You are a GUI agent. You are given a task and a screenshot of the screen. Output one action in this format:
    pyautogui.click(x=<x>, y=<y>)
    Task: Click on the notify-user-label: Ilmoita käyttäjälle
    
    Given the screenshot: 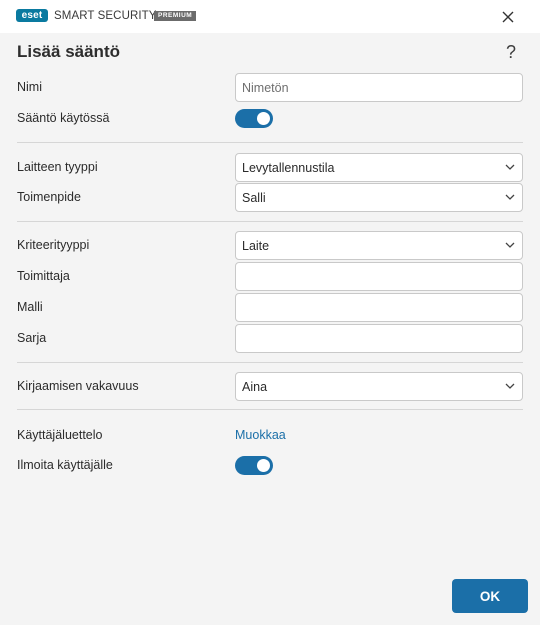 What is the action you would take?
    pyautogui.click(x=65, y=465)
    